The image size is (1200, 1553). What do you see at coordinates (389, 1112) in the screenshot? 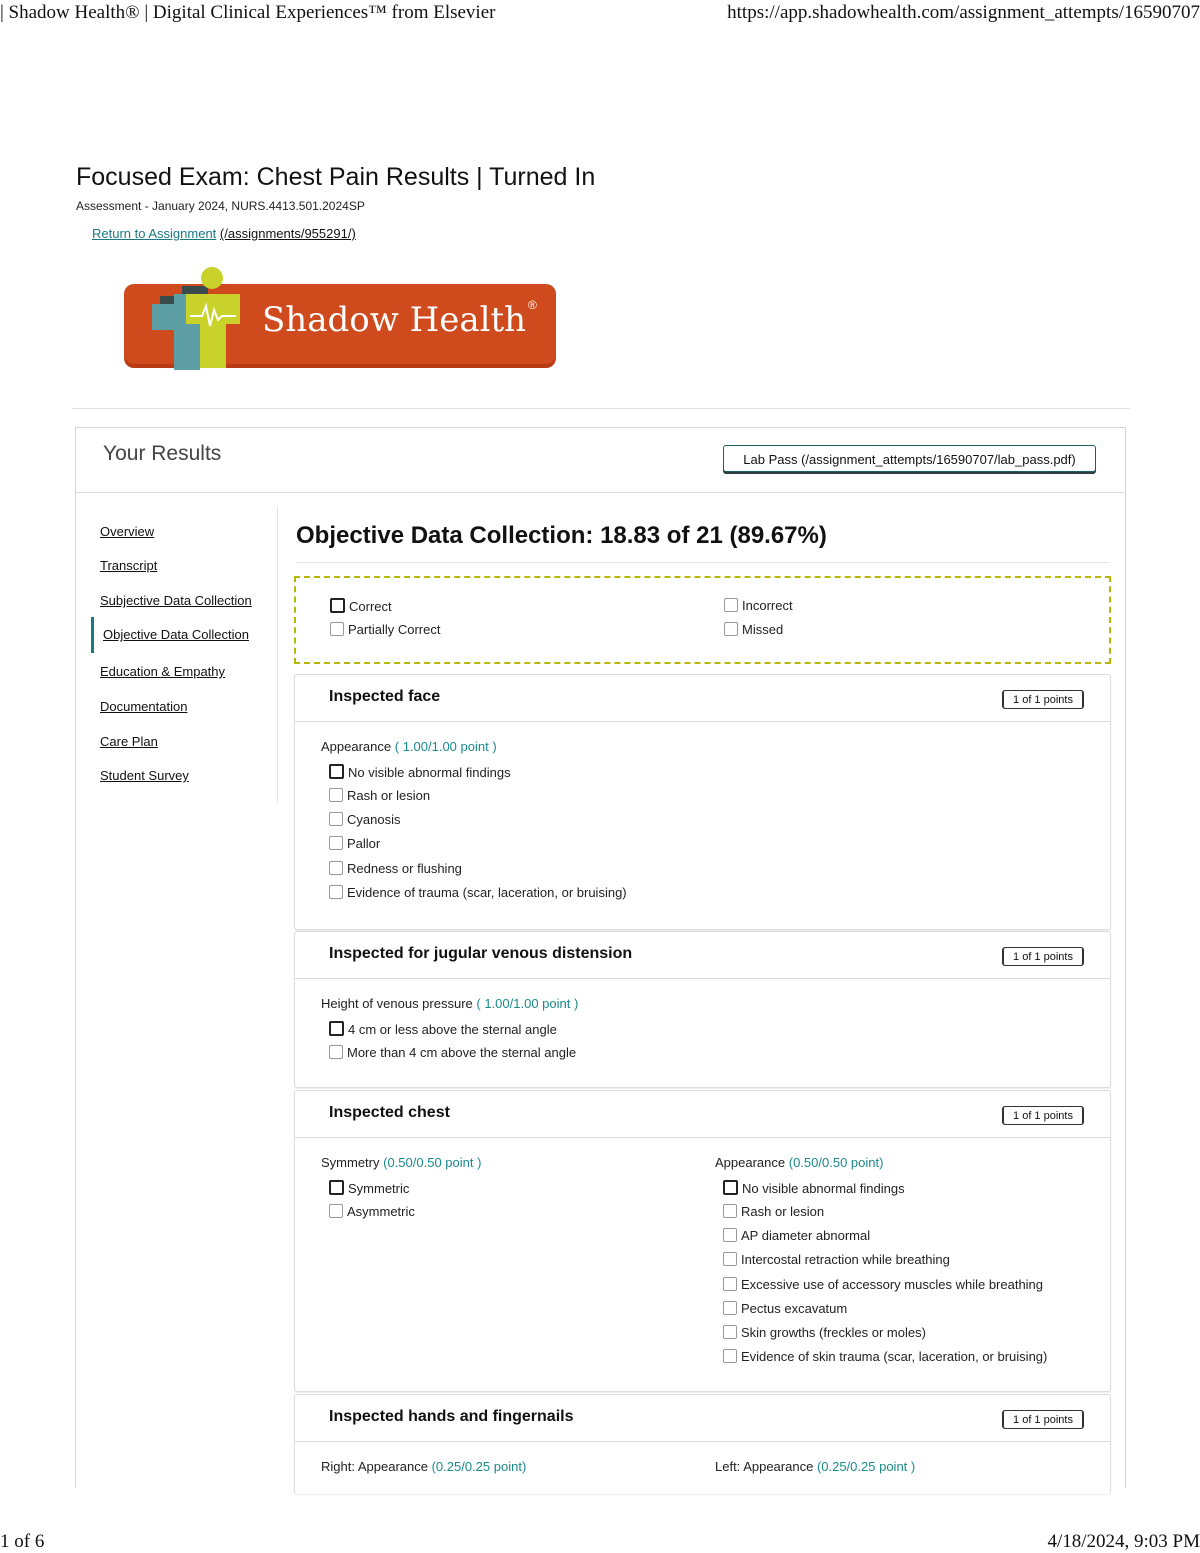
I see `section-title: Inspected chest` at bounding box center [389, 1112].